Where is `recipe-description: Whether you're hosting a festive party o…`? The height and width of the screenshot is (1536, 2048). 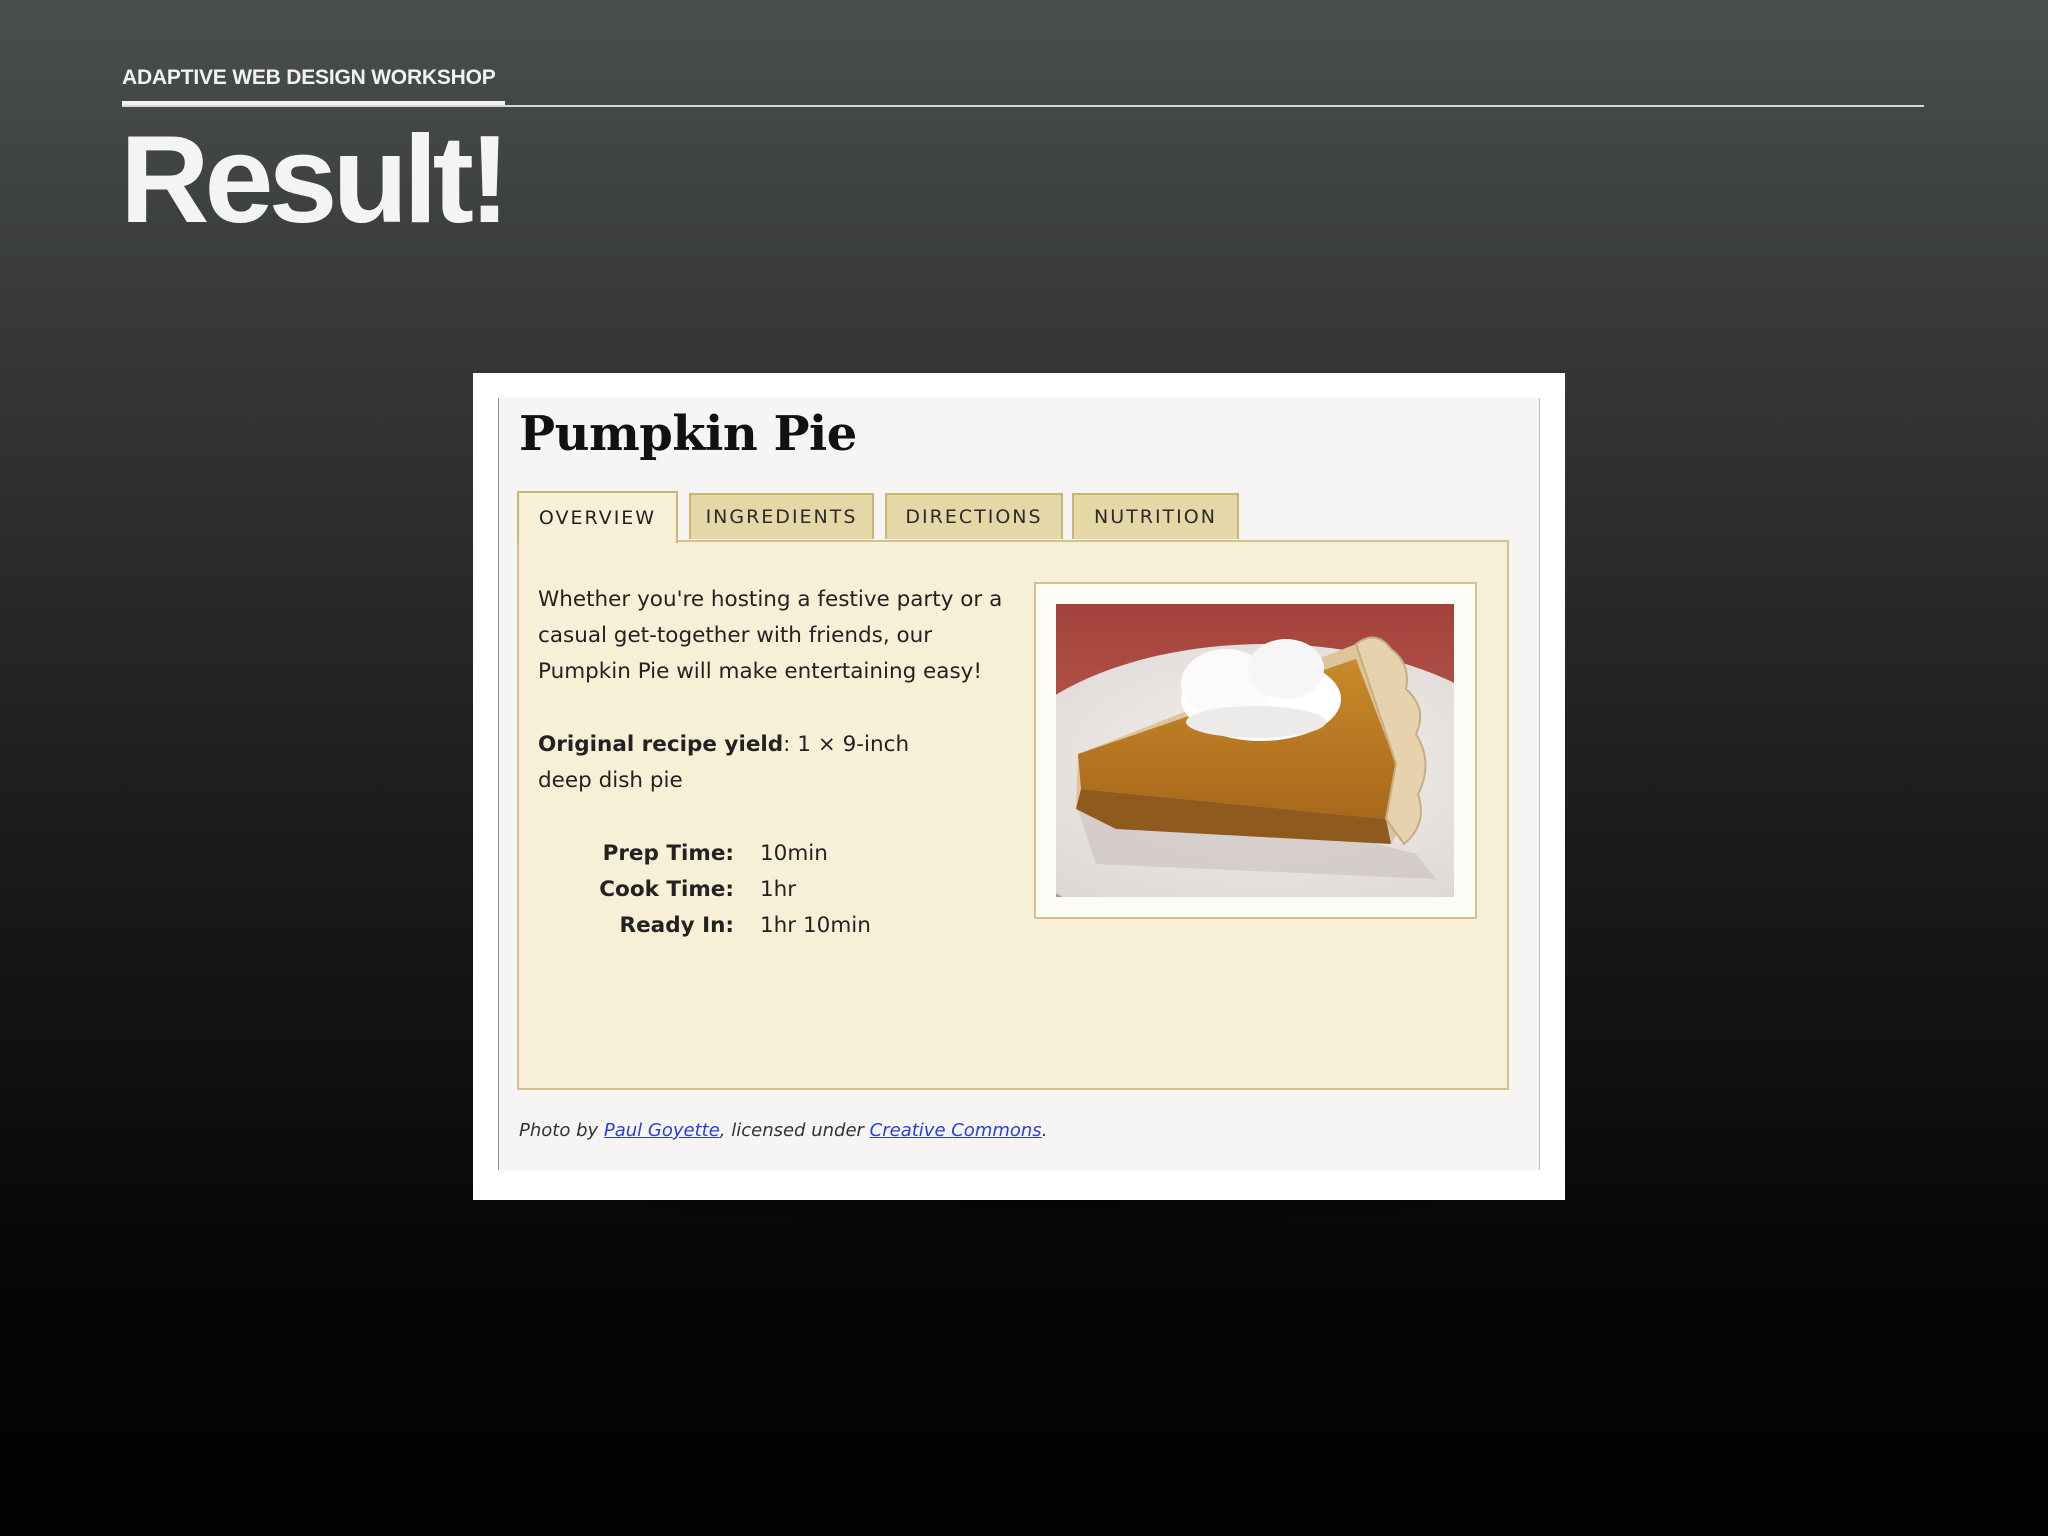
recipe-description: Whether you're hosting a festive party o… is located at coordinates (770, 635).